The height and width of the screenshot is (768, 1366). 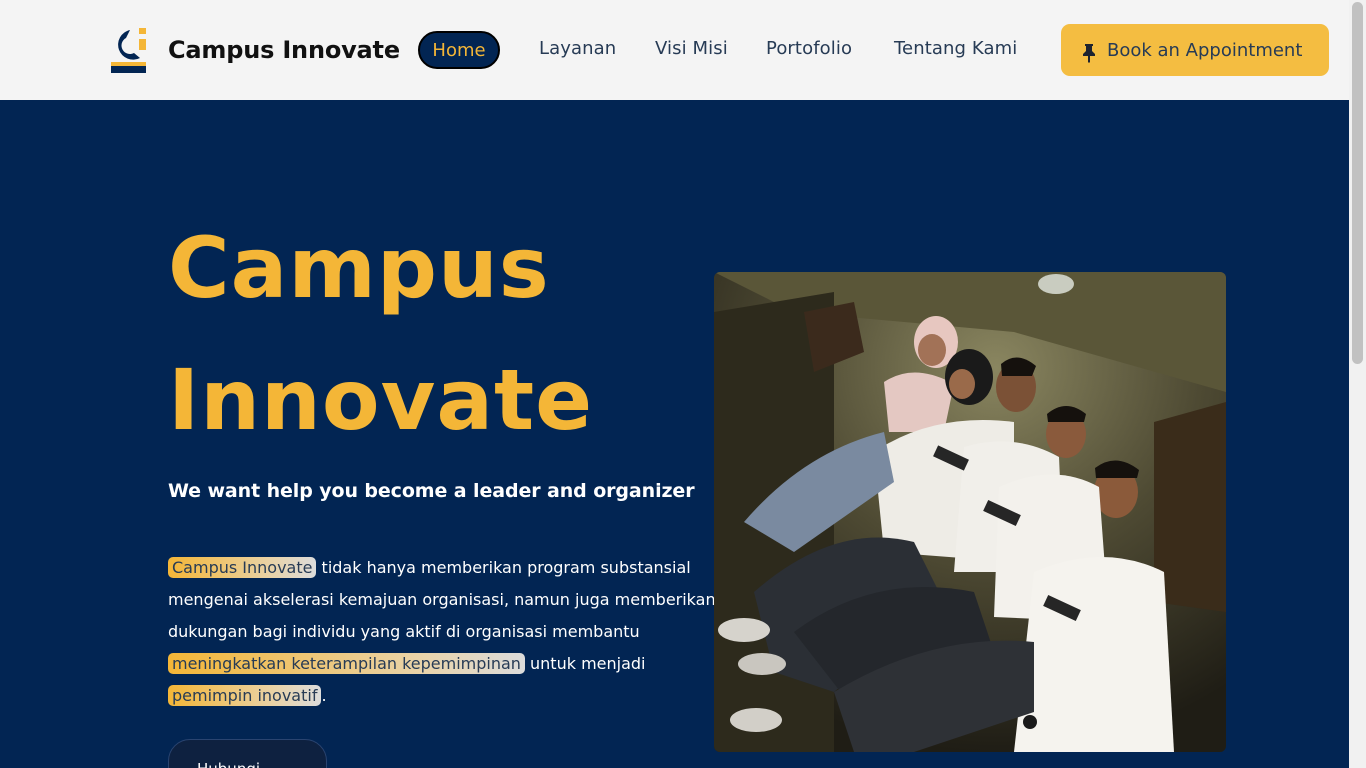 What do you see at coordinates (324, 695) in the screenshot?
I see `description-text-3: .` at bounding box center [324, 695].